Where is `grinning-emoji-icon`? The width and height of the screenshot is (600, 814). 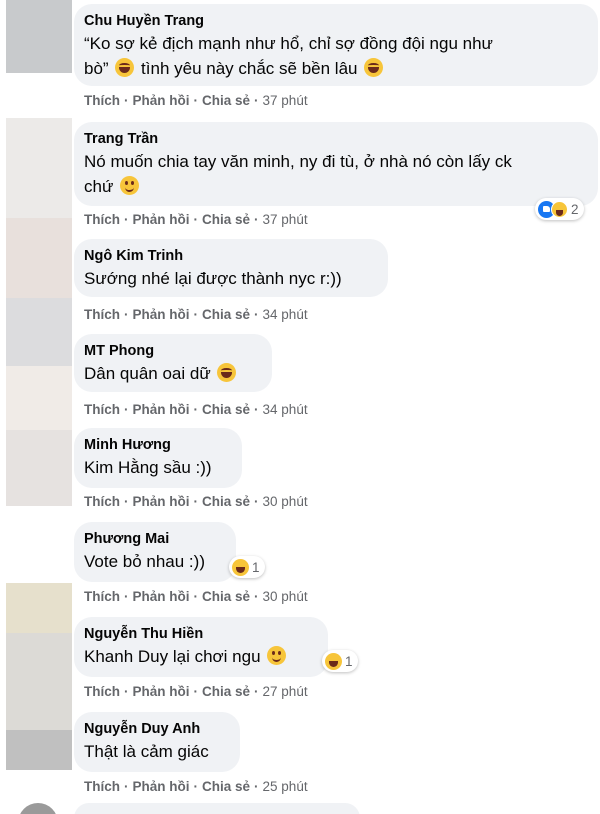
grinning-emoji-icon is located at coordinates (277, 655).